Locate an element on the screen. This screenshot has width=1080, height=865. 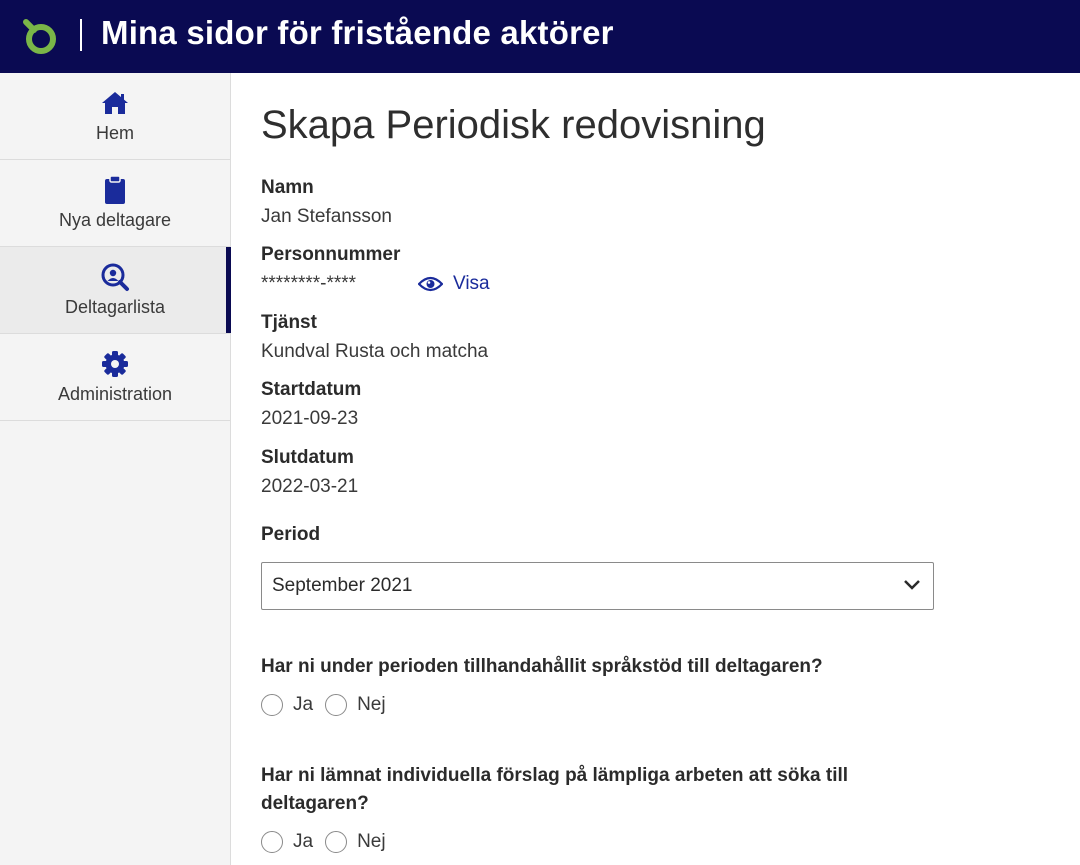
namn-value: Jan Stefansson is located at coordinates (326, 216).